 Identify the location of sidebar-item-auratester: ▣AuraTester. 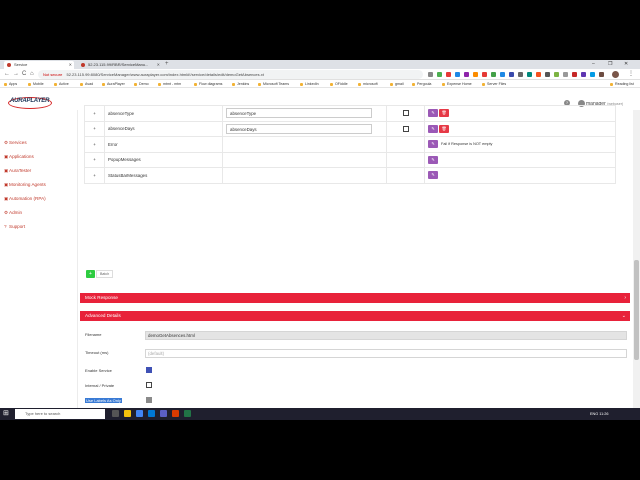
(17, 171).